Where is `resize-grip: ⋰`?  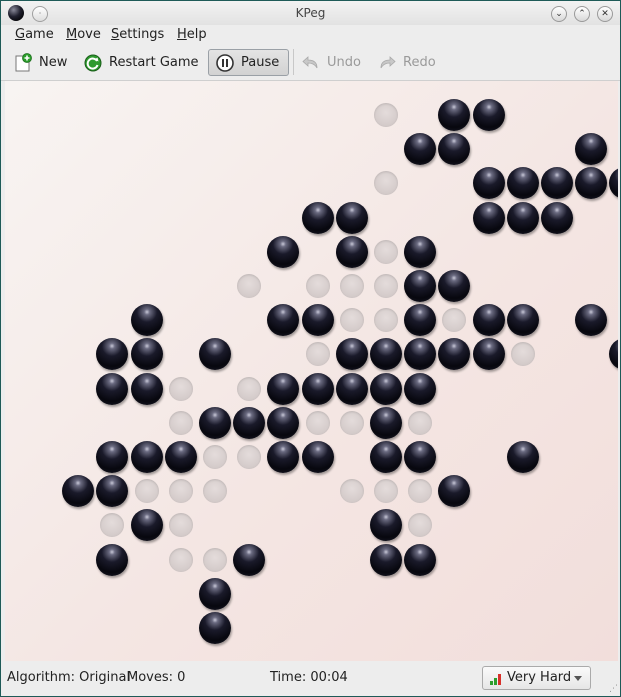
resize-grip: ⋰ is located at coordinates (613, 689).